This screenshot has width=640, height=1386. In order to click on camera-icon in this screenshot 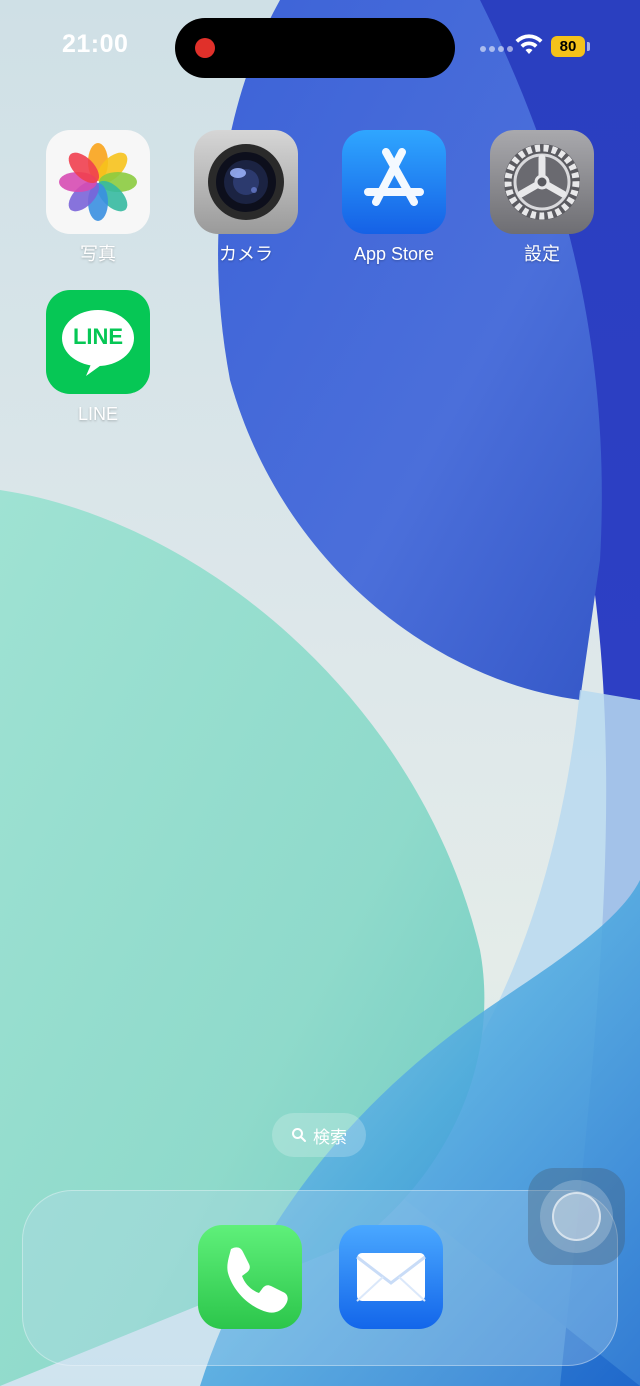, I will do `click(246, 182)`.